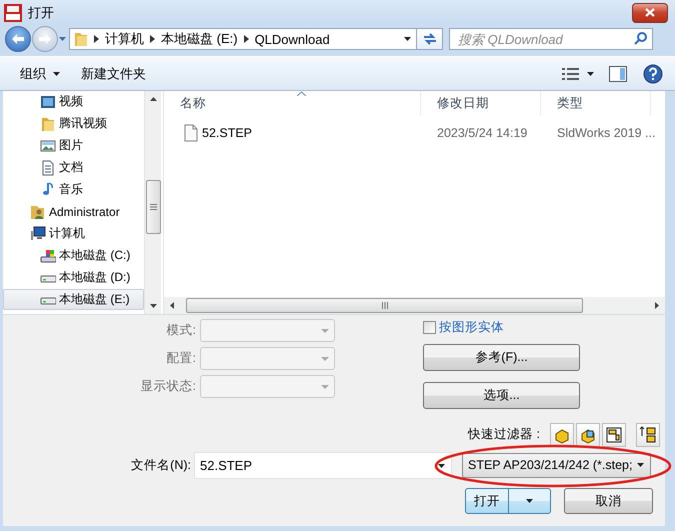 The width and height of the screenshot is (675, 531). What do you see at coordinates (41, 13) in the screenshot?
I see `window-title: 打开` at bounding box center [41, 13].